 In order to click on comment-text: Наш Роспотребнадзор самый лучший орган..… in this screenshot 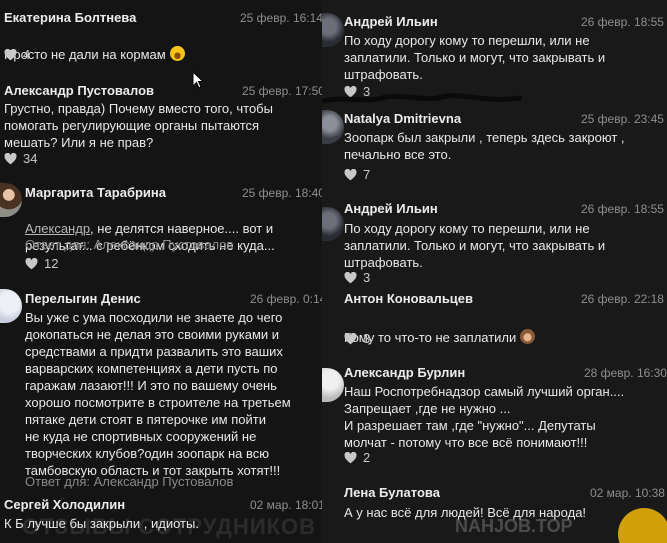, I will do `click(484, 417)`.